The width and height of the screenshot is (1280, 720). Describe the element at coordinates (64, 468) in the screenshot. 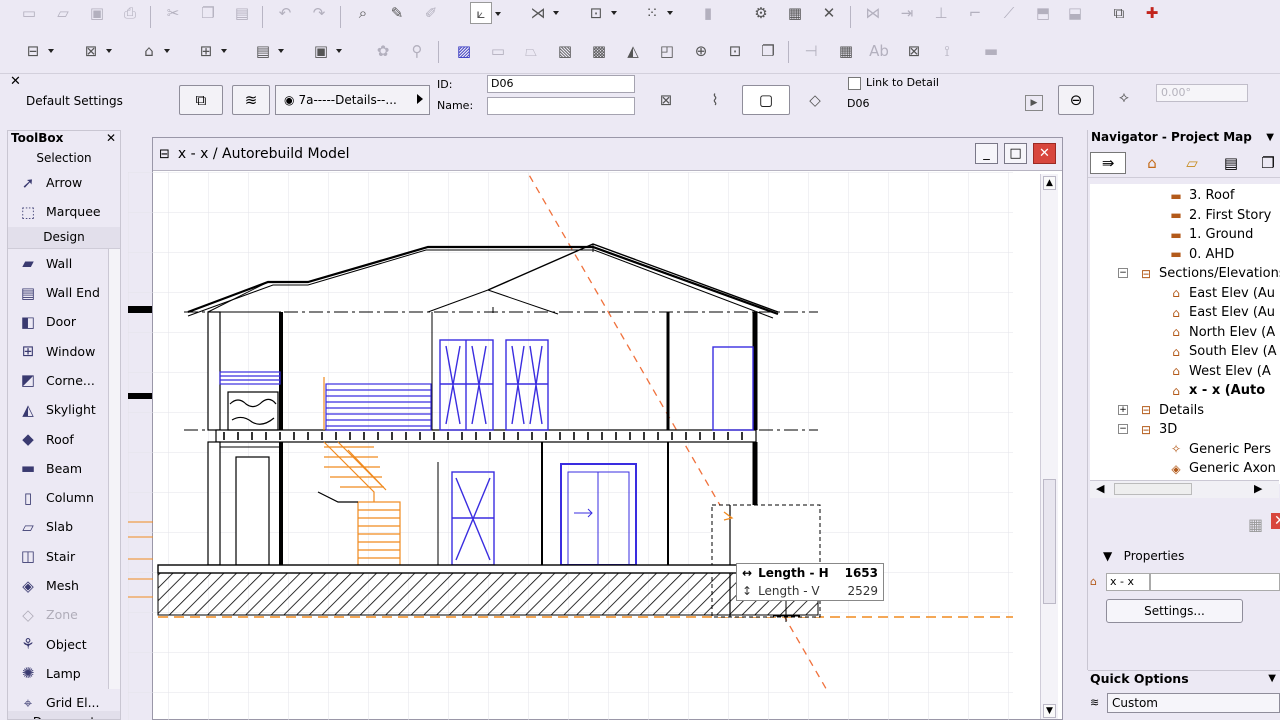

I see `tool-beam: ▬ Beam` at that location.